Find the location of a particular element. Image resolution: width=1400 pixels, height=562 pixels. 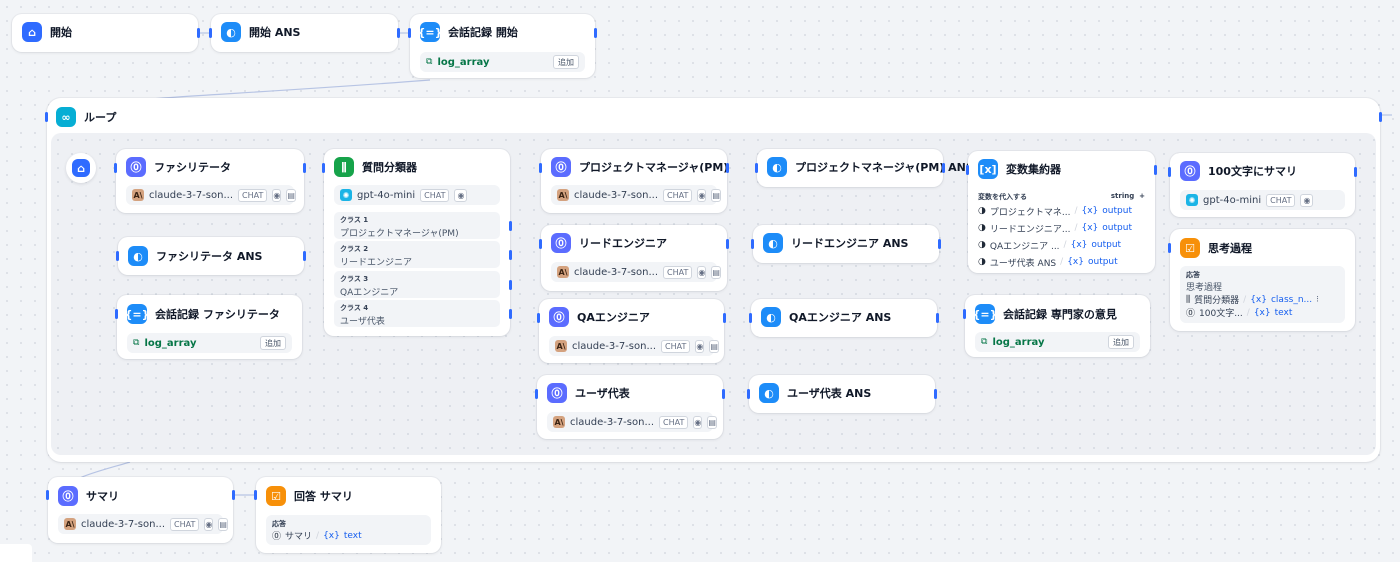

loop-start-node: ⌂ is located at coordinates (81, 168).